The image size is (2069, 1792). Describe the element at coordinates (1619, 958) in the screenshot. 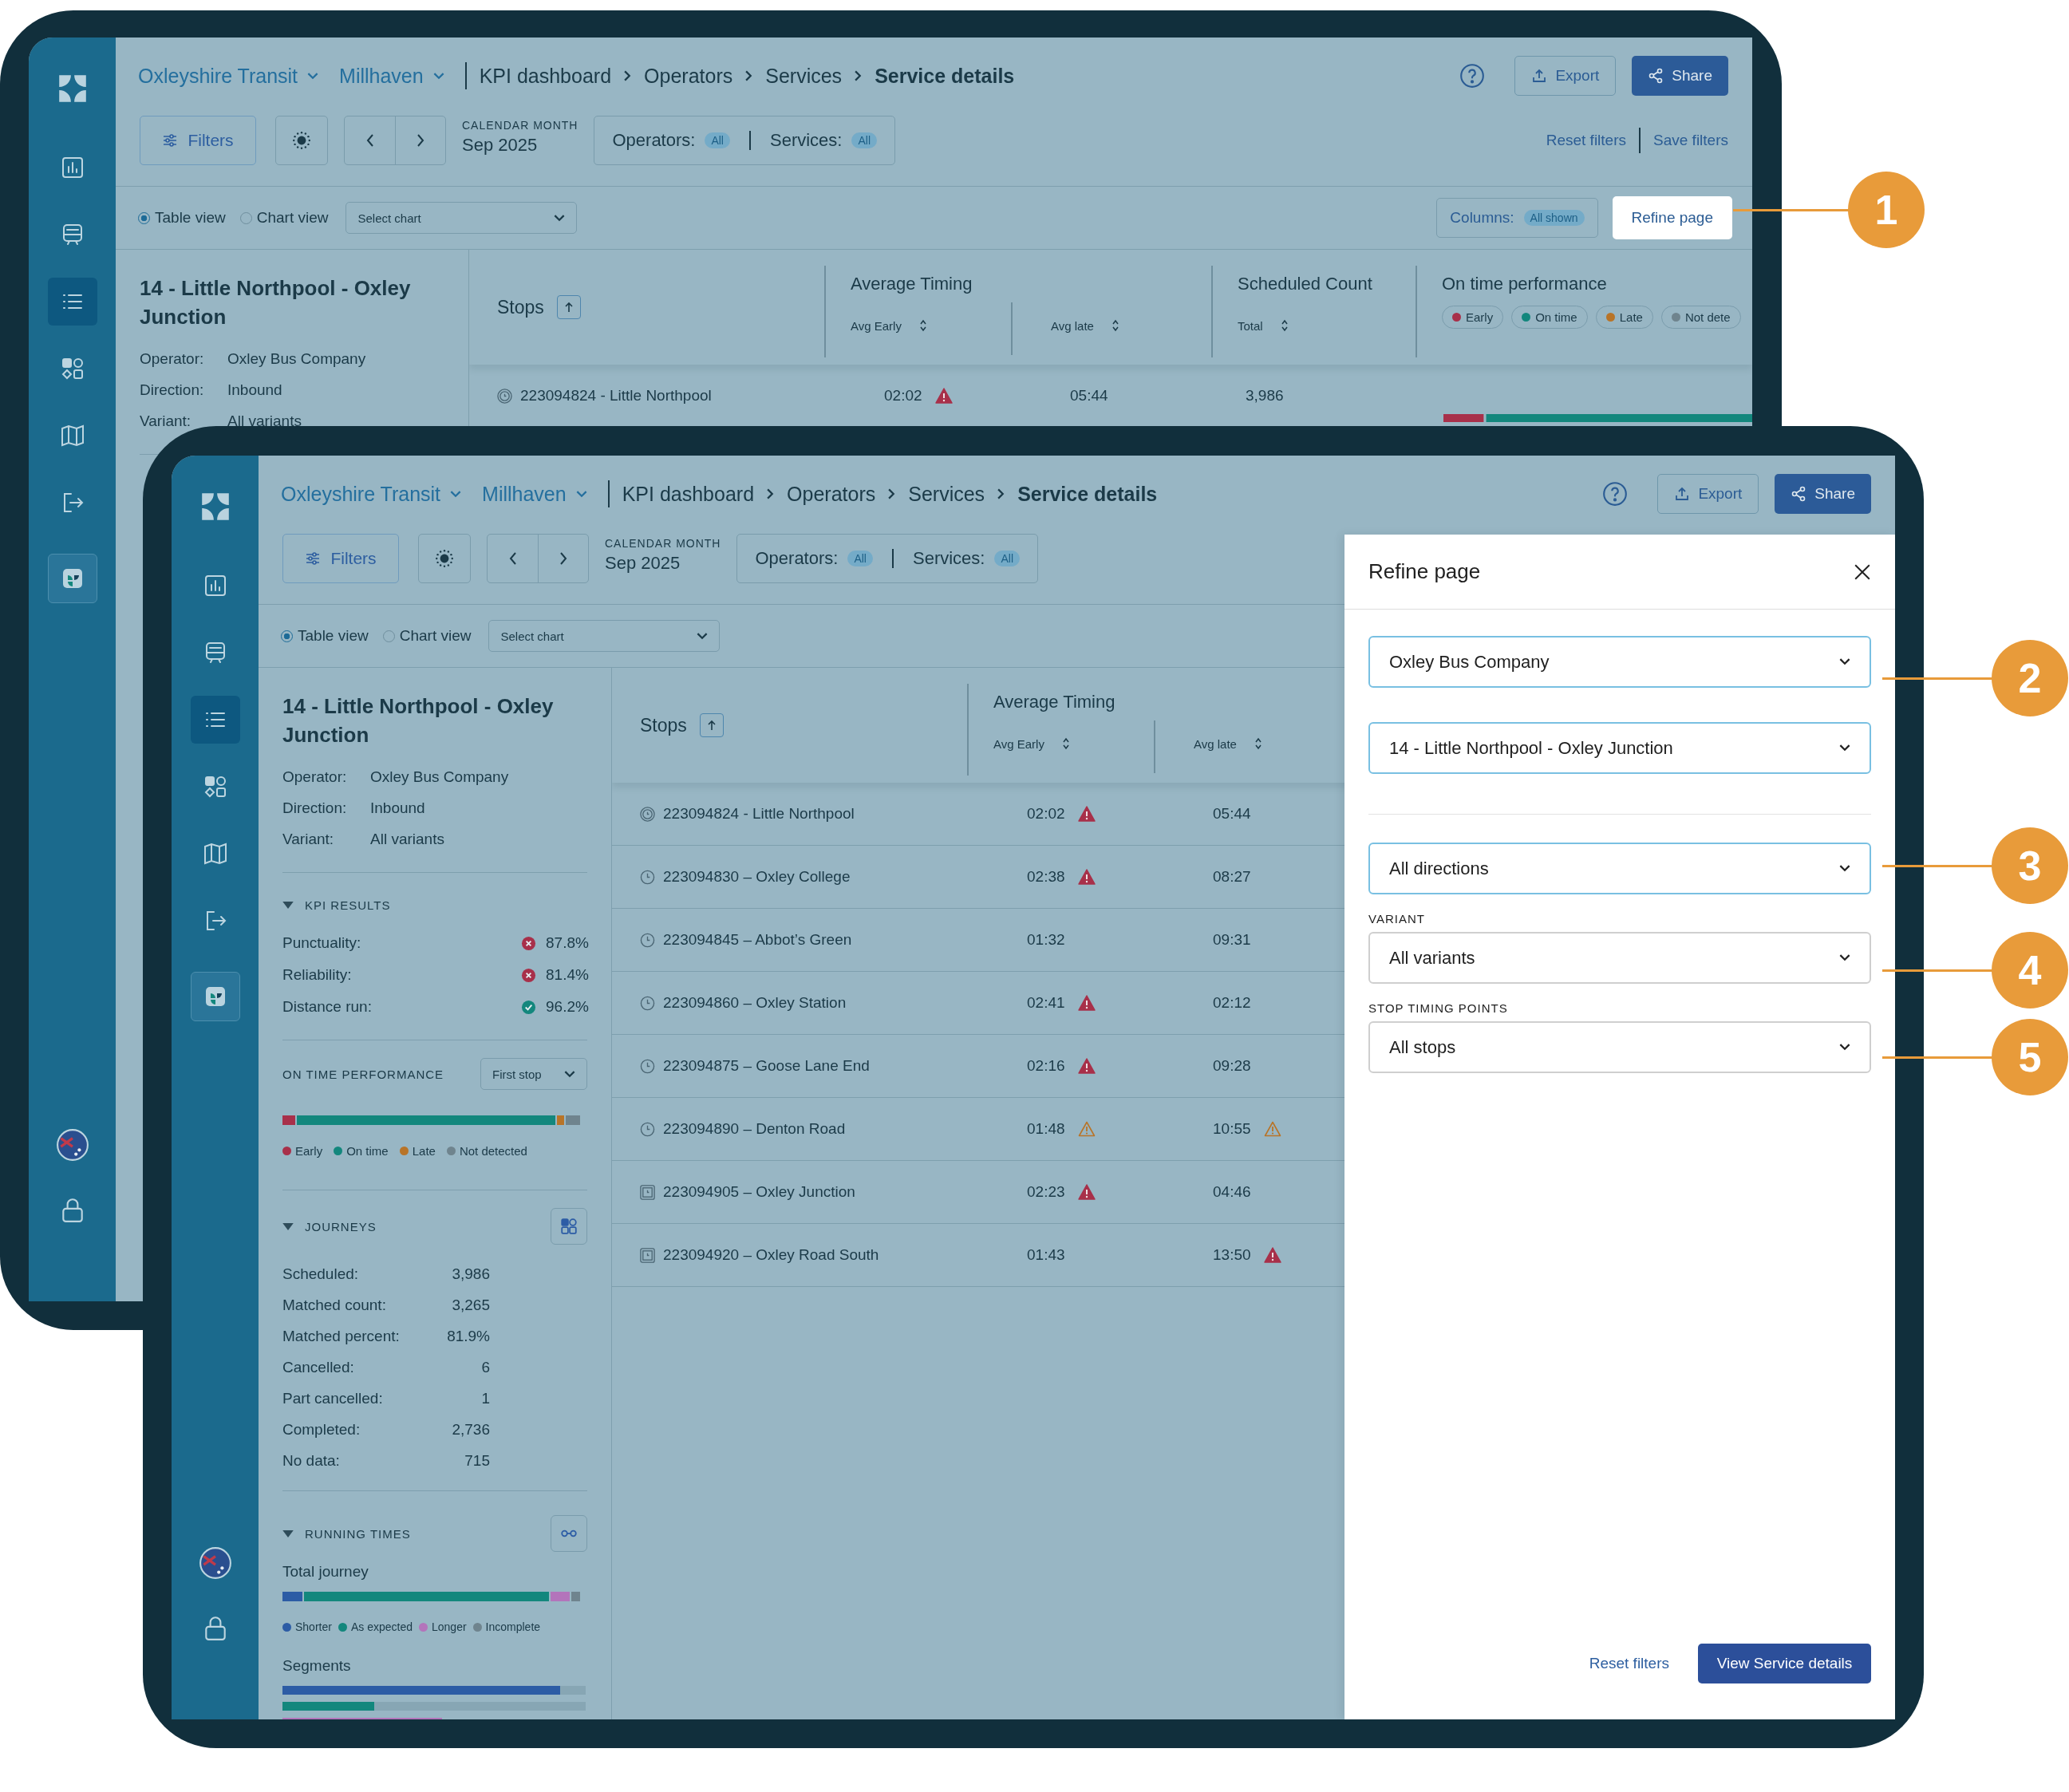

I see `dropdown-field: All variants` at that location.